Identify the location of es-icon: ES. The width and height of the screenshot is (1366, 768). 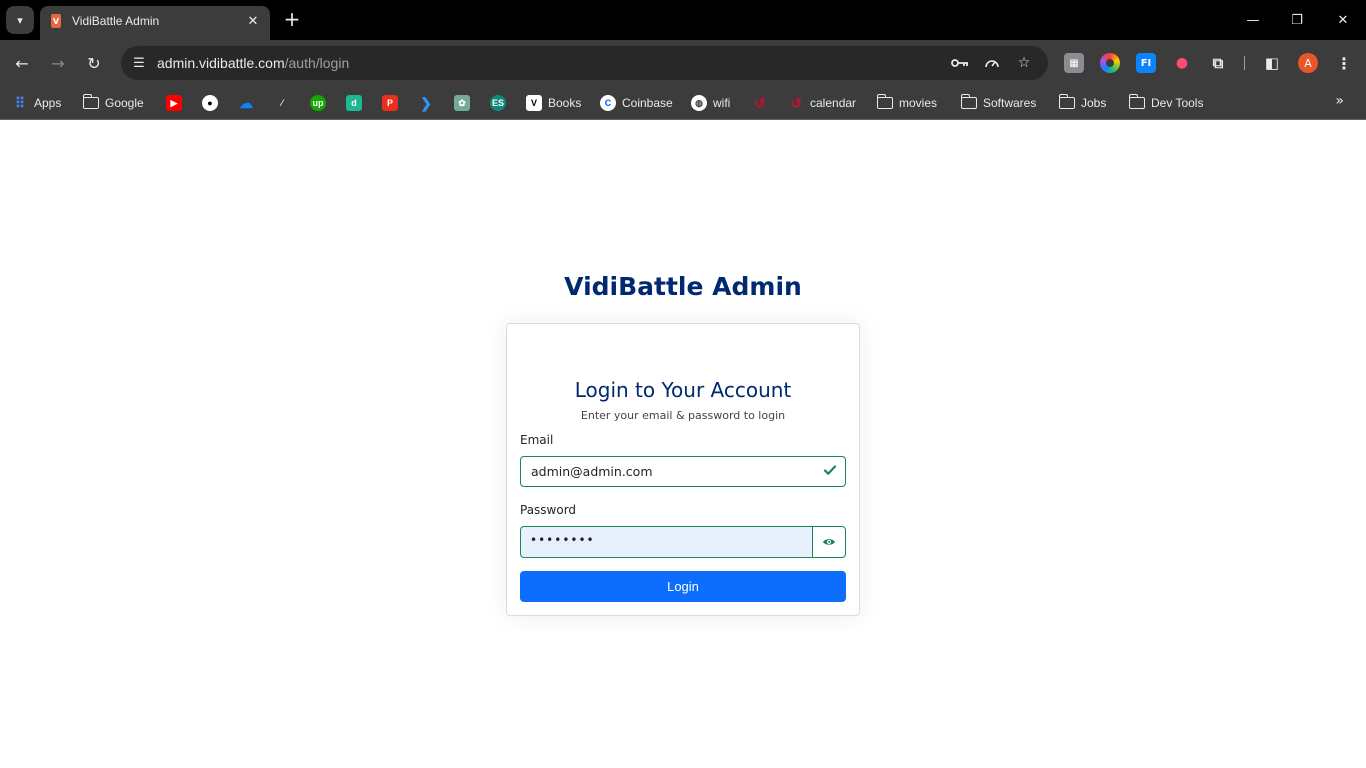
(498, 103).